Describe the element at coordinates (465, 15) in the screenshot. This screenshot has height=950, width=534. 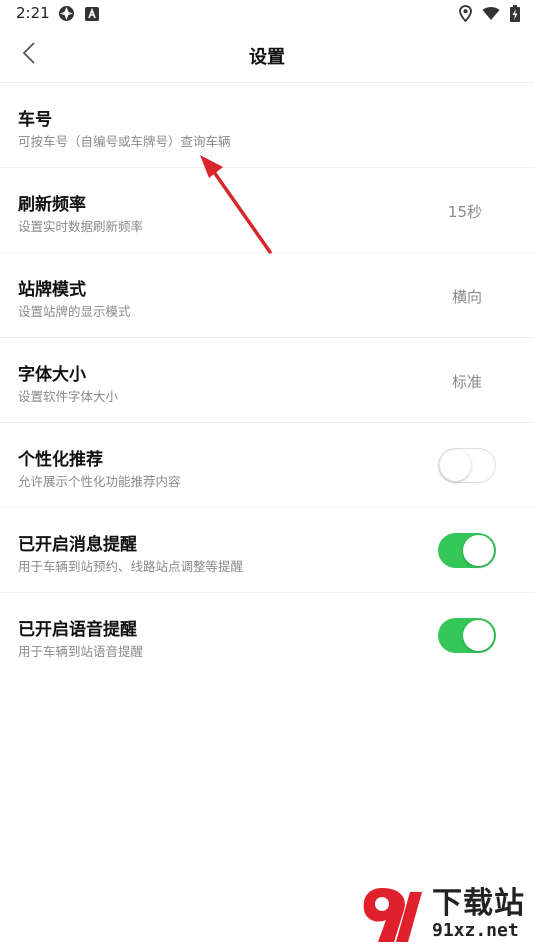
I see `location-icon` at that location.